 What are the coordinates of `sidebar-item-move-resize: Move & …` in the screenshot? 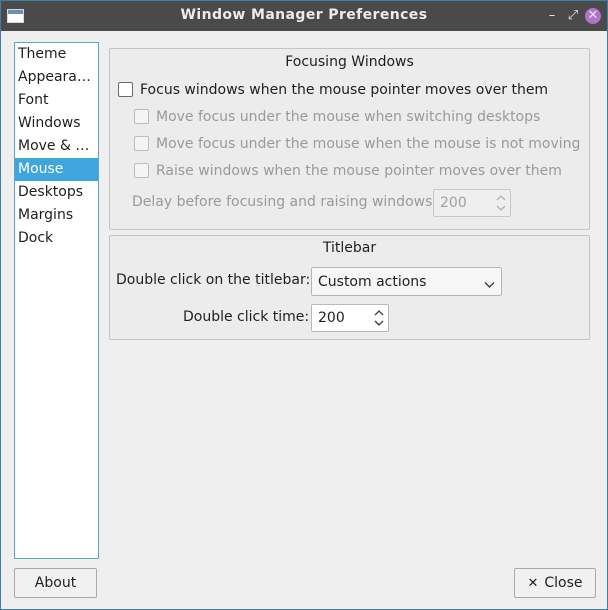 It's located at (56, 146).